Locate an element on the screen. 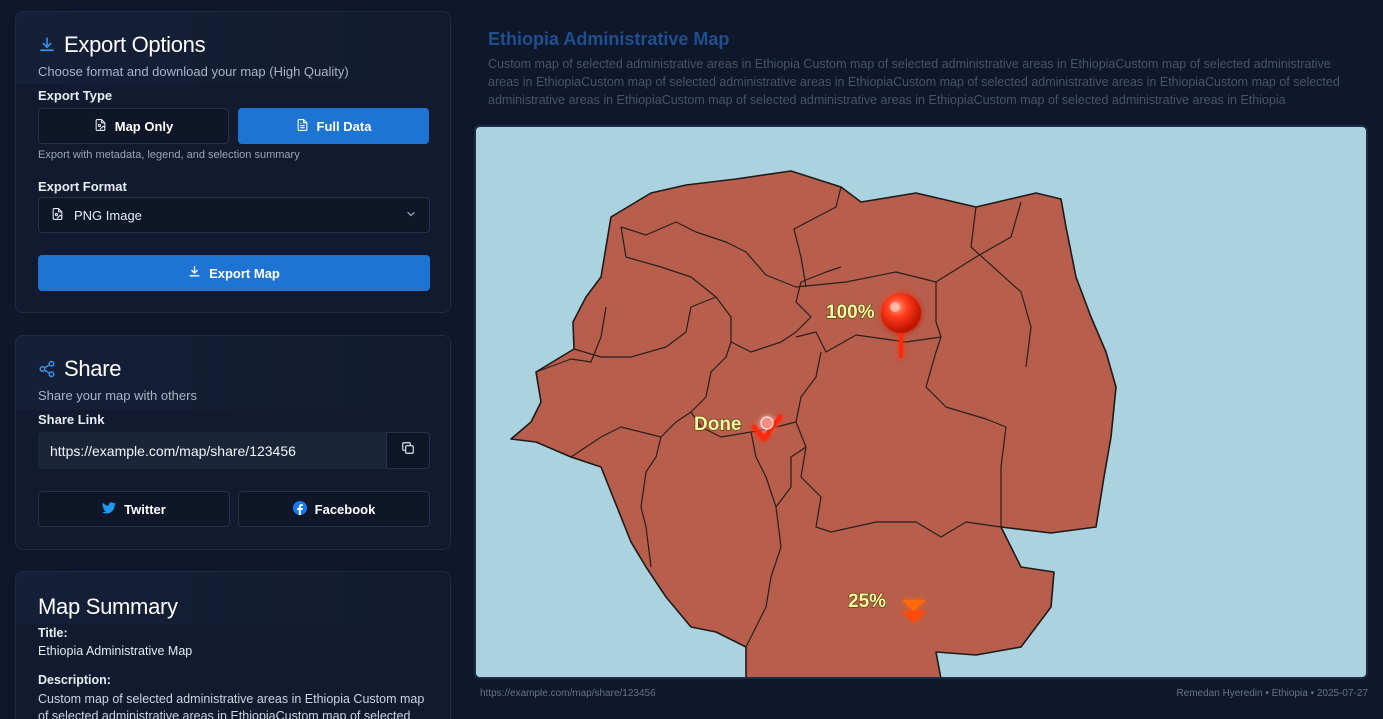  export-format-value: PNG Image is located at coordinates (108, 215).